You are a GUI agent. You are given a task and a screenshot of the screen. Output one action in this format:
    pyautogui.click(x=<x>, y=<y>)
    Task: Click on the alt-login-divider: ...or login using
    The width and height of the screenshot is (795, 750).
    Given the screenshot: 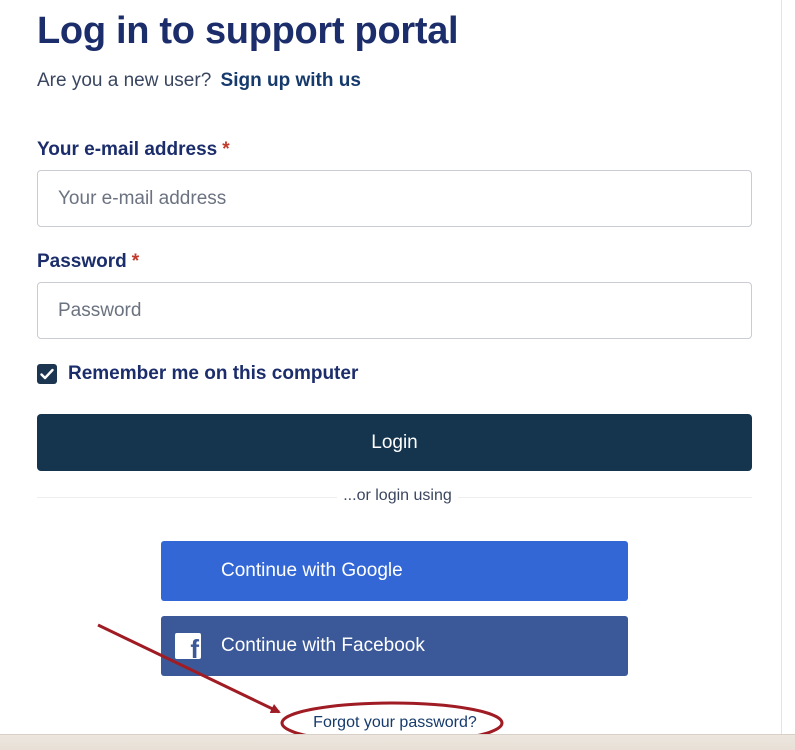 What is the action you would take?
    pyautogui.click(x=397, y=496)
    